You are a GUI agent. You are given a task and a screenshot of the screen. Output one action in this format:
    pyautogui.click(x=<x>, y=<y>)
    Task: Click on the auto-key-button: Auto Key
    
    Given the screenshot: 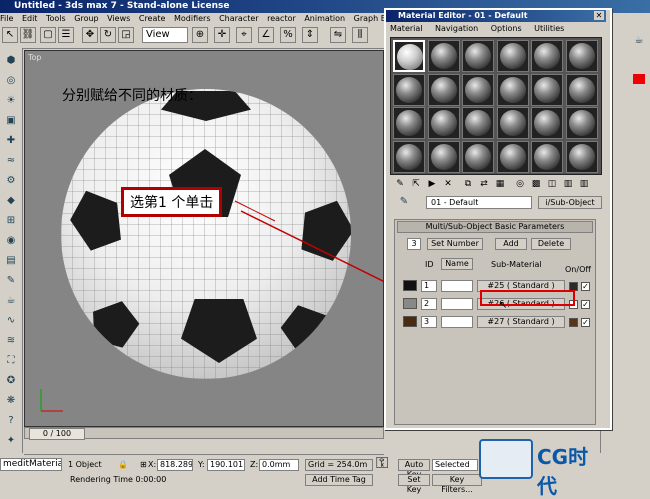 What is the action you would take?
    pyautogui.click(x=414, y=469)
    